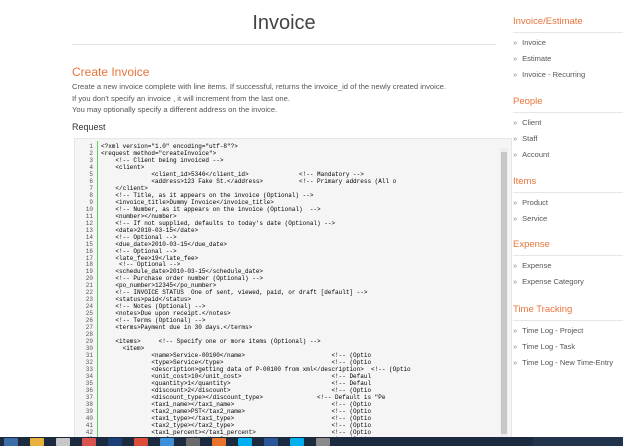 The width and height of the screenshot is (623, 446). Describe the element at coordinates (236, 404) in the screenshot. I see `code-line: <tax1_name></tax1_name> <!-- (Optio` at that location.